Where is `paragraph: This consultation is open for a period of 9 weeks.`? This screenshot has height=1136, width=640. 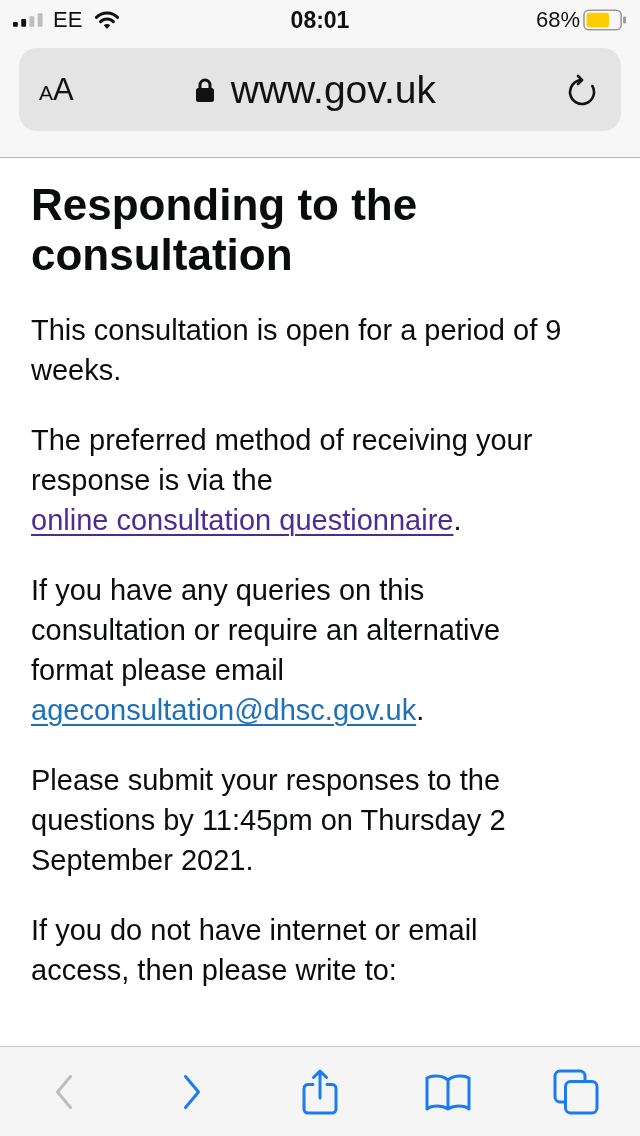
paragraph: This consultation is open for a period of 9 weeks. is located at coordinates (297, 350).